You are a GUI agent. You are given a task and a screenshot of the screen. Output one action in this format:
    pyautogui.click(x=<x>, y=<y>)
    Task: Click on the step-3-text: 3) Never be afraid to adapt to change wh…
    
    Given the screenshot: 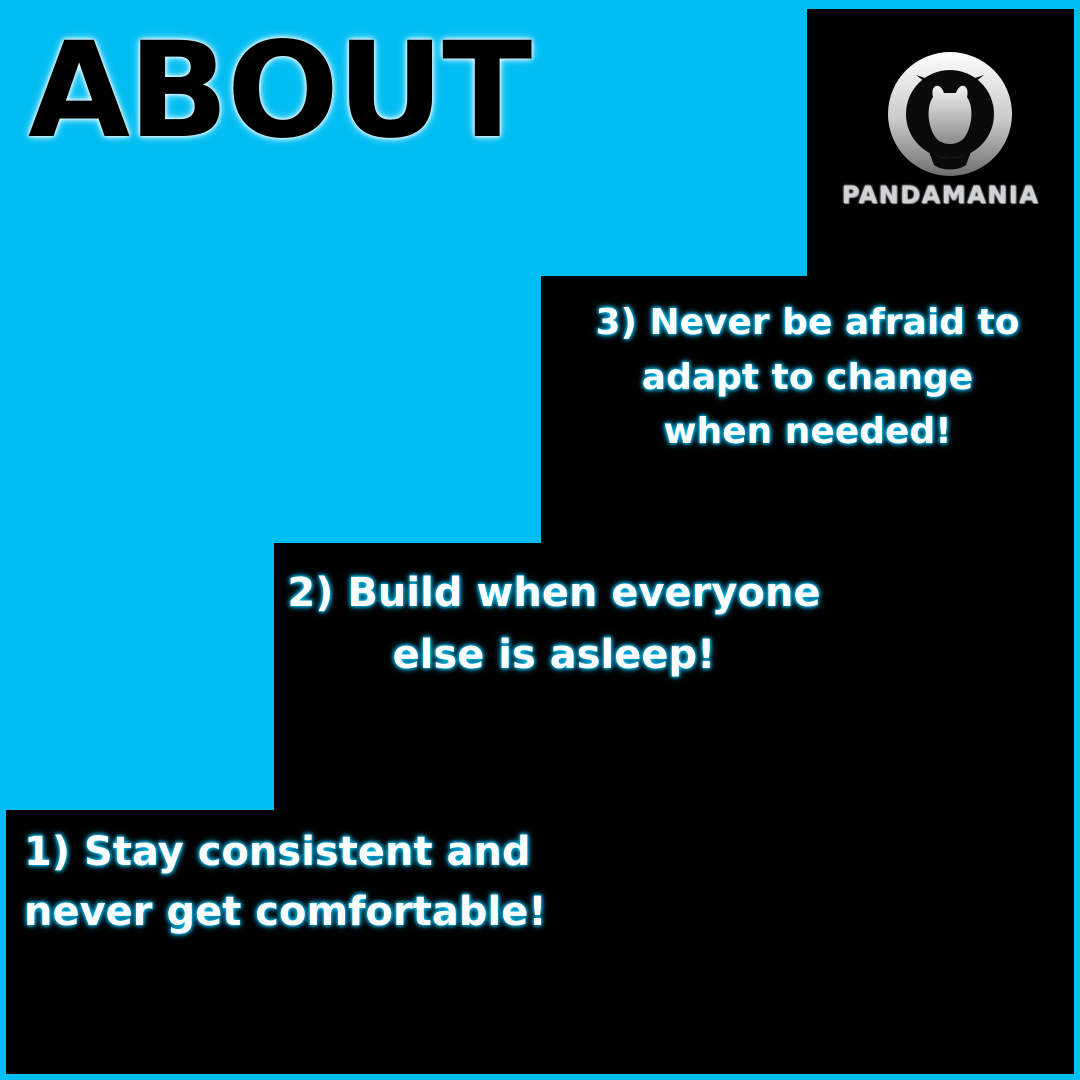 What is the action you would take?
    pyautogui.click(x=807, y=377)
    